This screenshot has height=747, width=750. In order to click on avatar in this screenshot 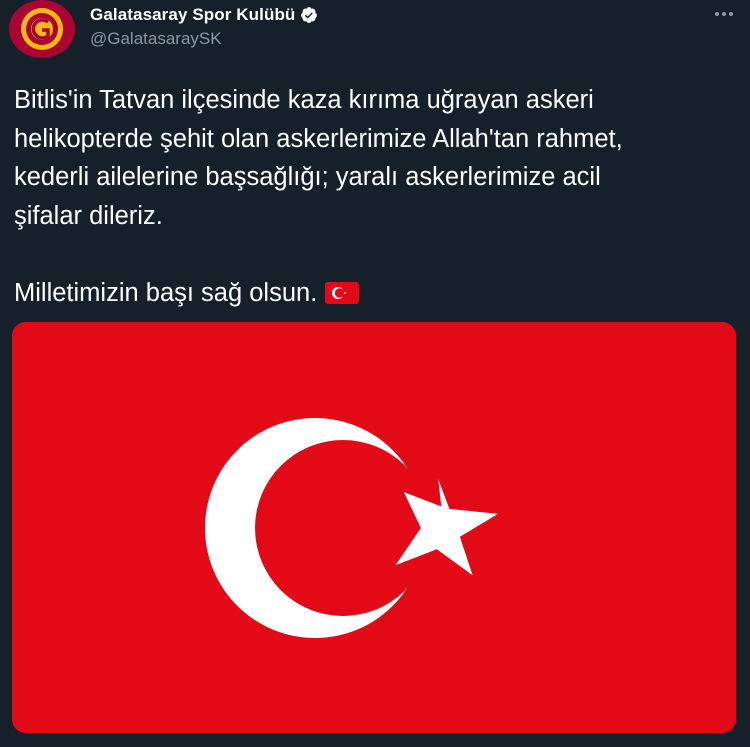, I will do `click(42, 29)`.